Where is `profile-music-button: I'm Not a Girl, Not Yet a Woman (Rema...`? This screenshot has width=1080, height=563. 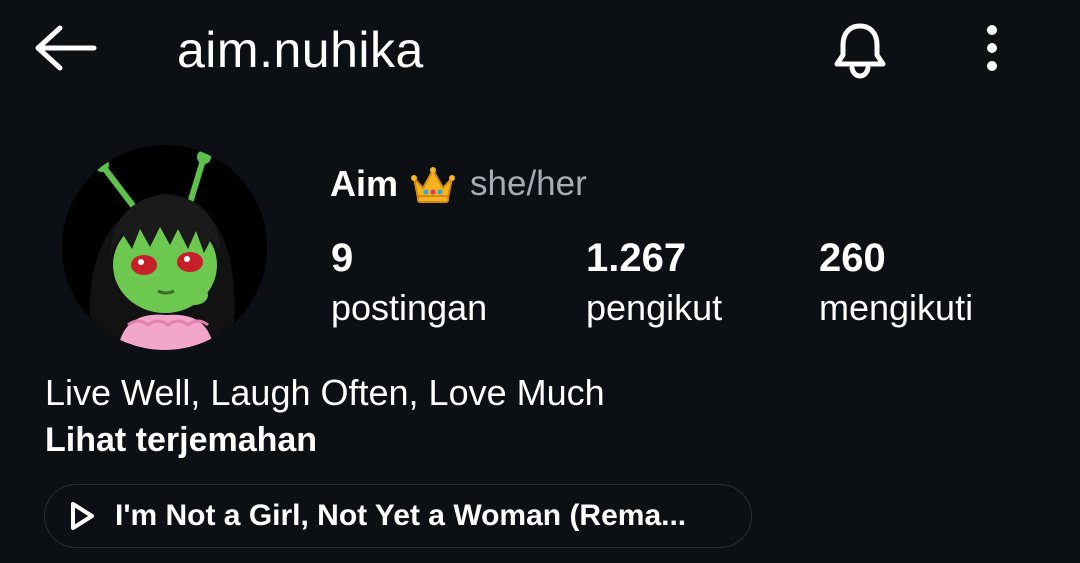
profile-music-button: I'm Not a Girl, Not Yet a Woman (Rema... is located at coordinates (398, 516).